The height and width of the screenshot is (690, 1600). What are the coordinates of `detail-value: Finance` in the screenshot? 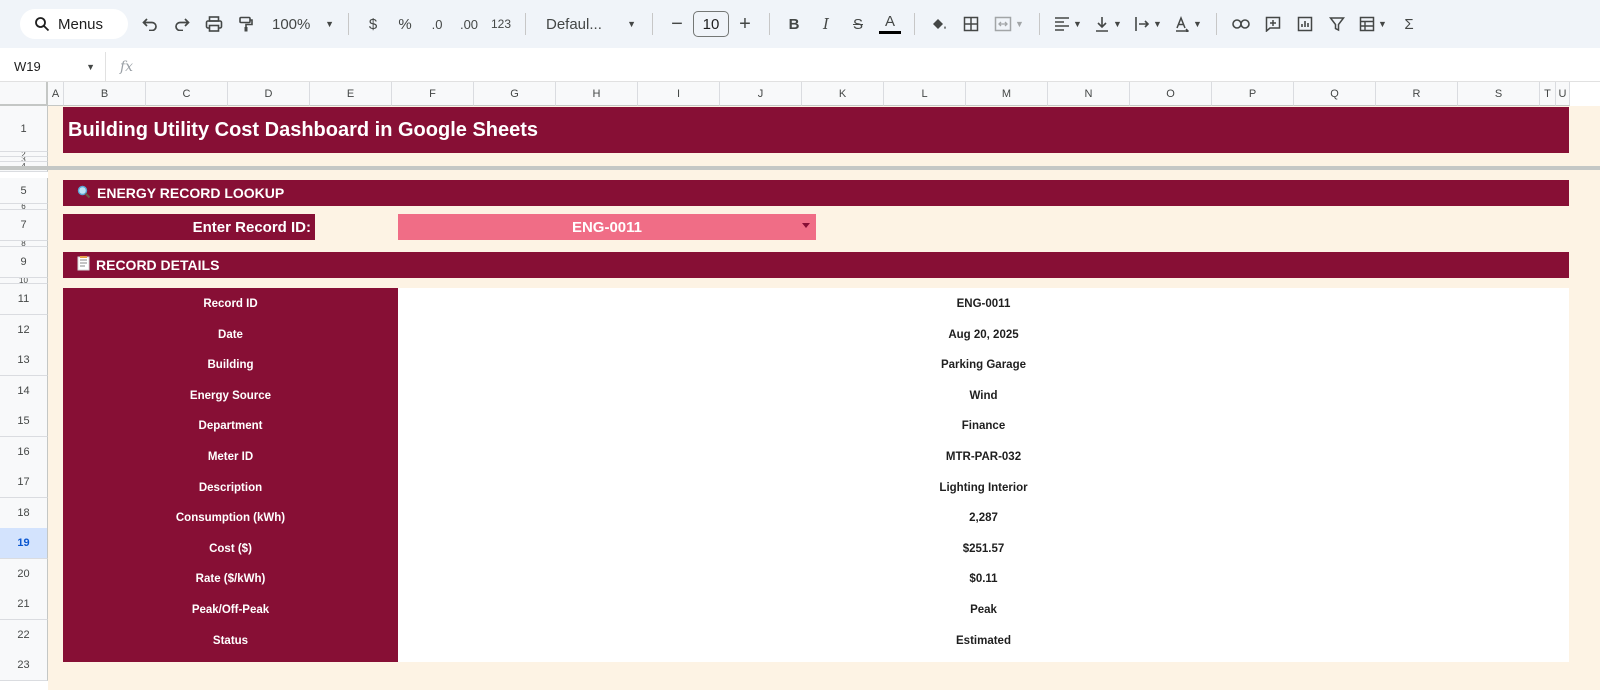 It's located at (983, 425).